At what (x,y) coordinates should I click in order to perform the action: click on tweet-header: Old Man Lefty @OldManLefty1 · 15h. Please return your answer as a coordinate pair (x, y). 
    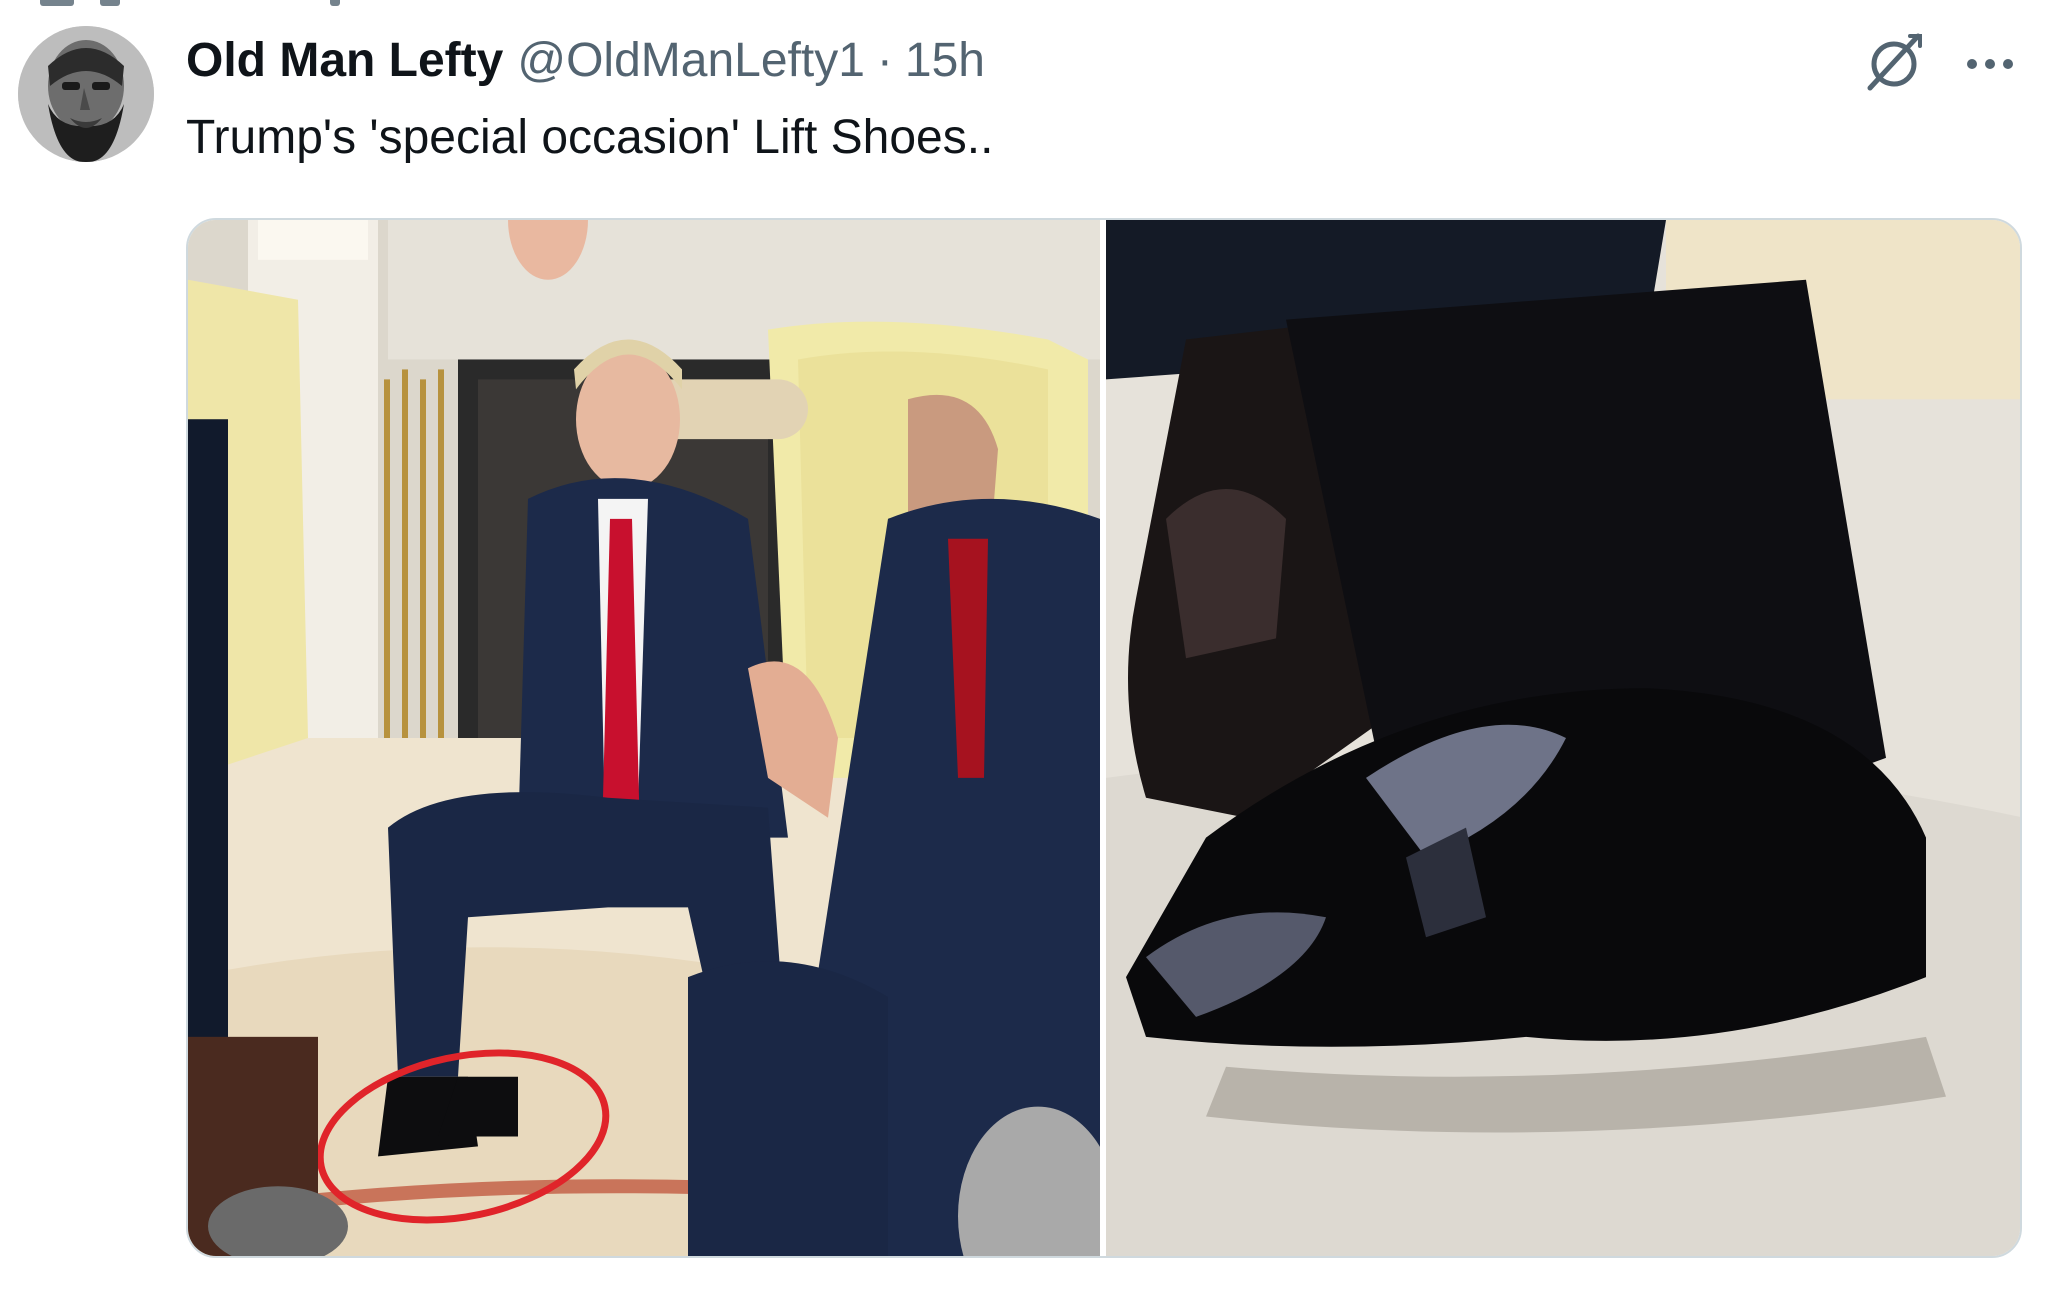
    Looking at the image, I should click on (585, 61).